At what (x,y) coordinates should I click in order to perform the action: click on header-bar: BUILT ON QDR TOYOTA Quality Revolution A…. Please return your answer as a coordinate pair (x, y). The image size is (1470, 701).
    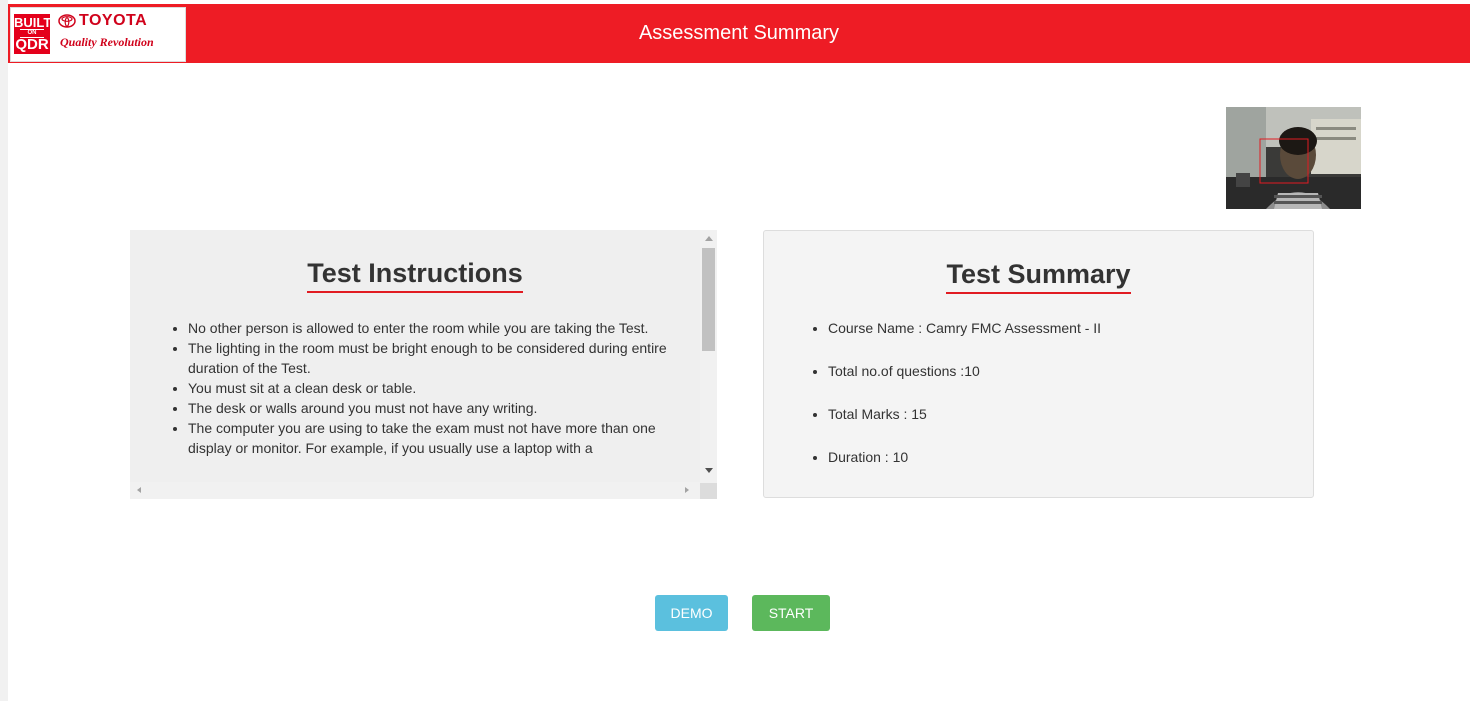
    Looking at the image, I should click on (739, 33).